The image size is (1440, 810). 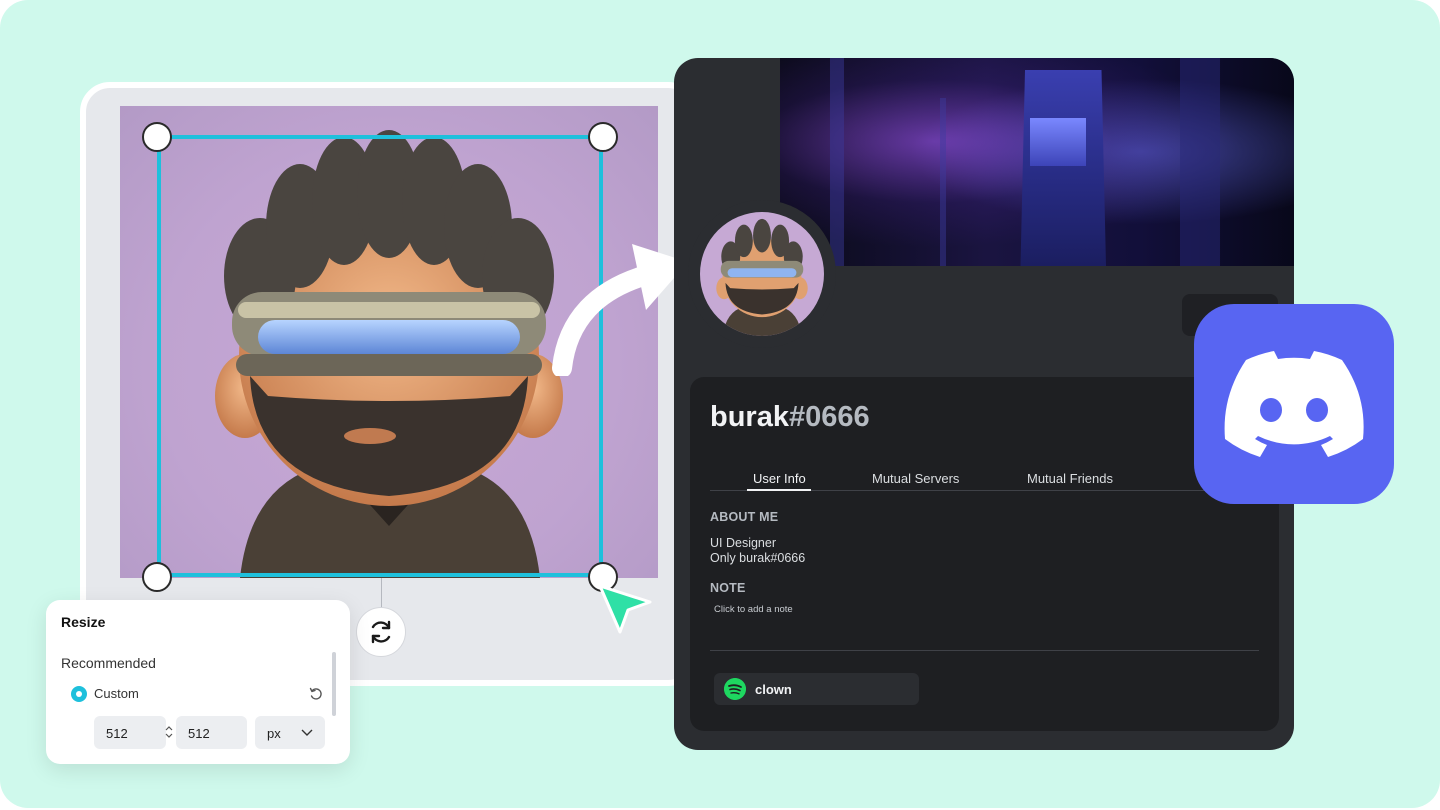 I want to click on about-me-text: UI Designer Only burak#0666, so click(x=757, y=551).